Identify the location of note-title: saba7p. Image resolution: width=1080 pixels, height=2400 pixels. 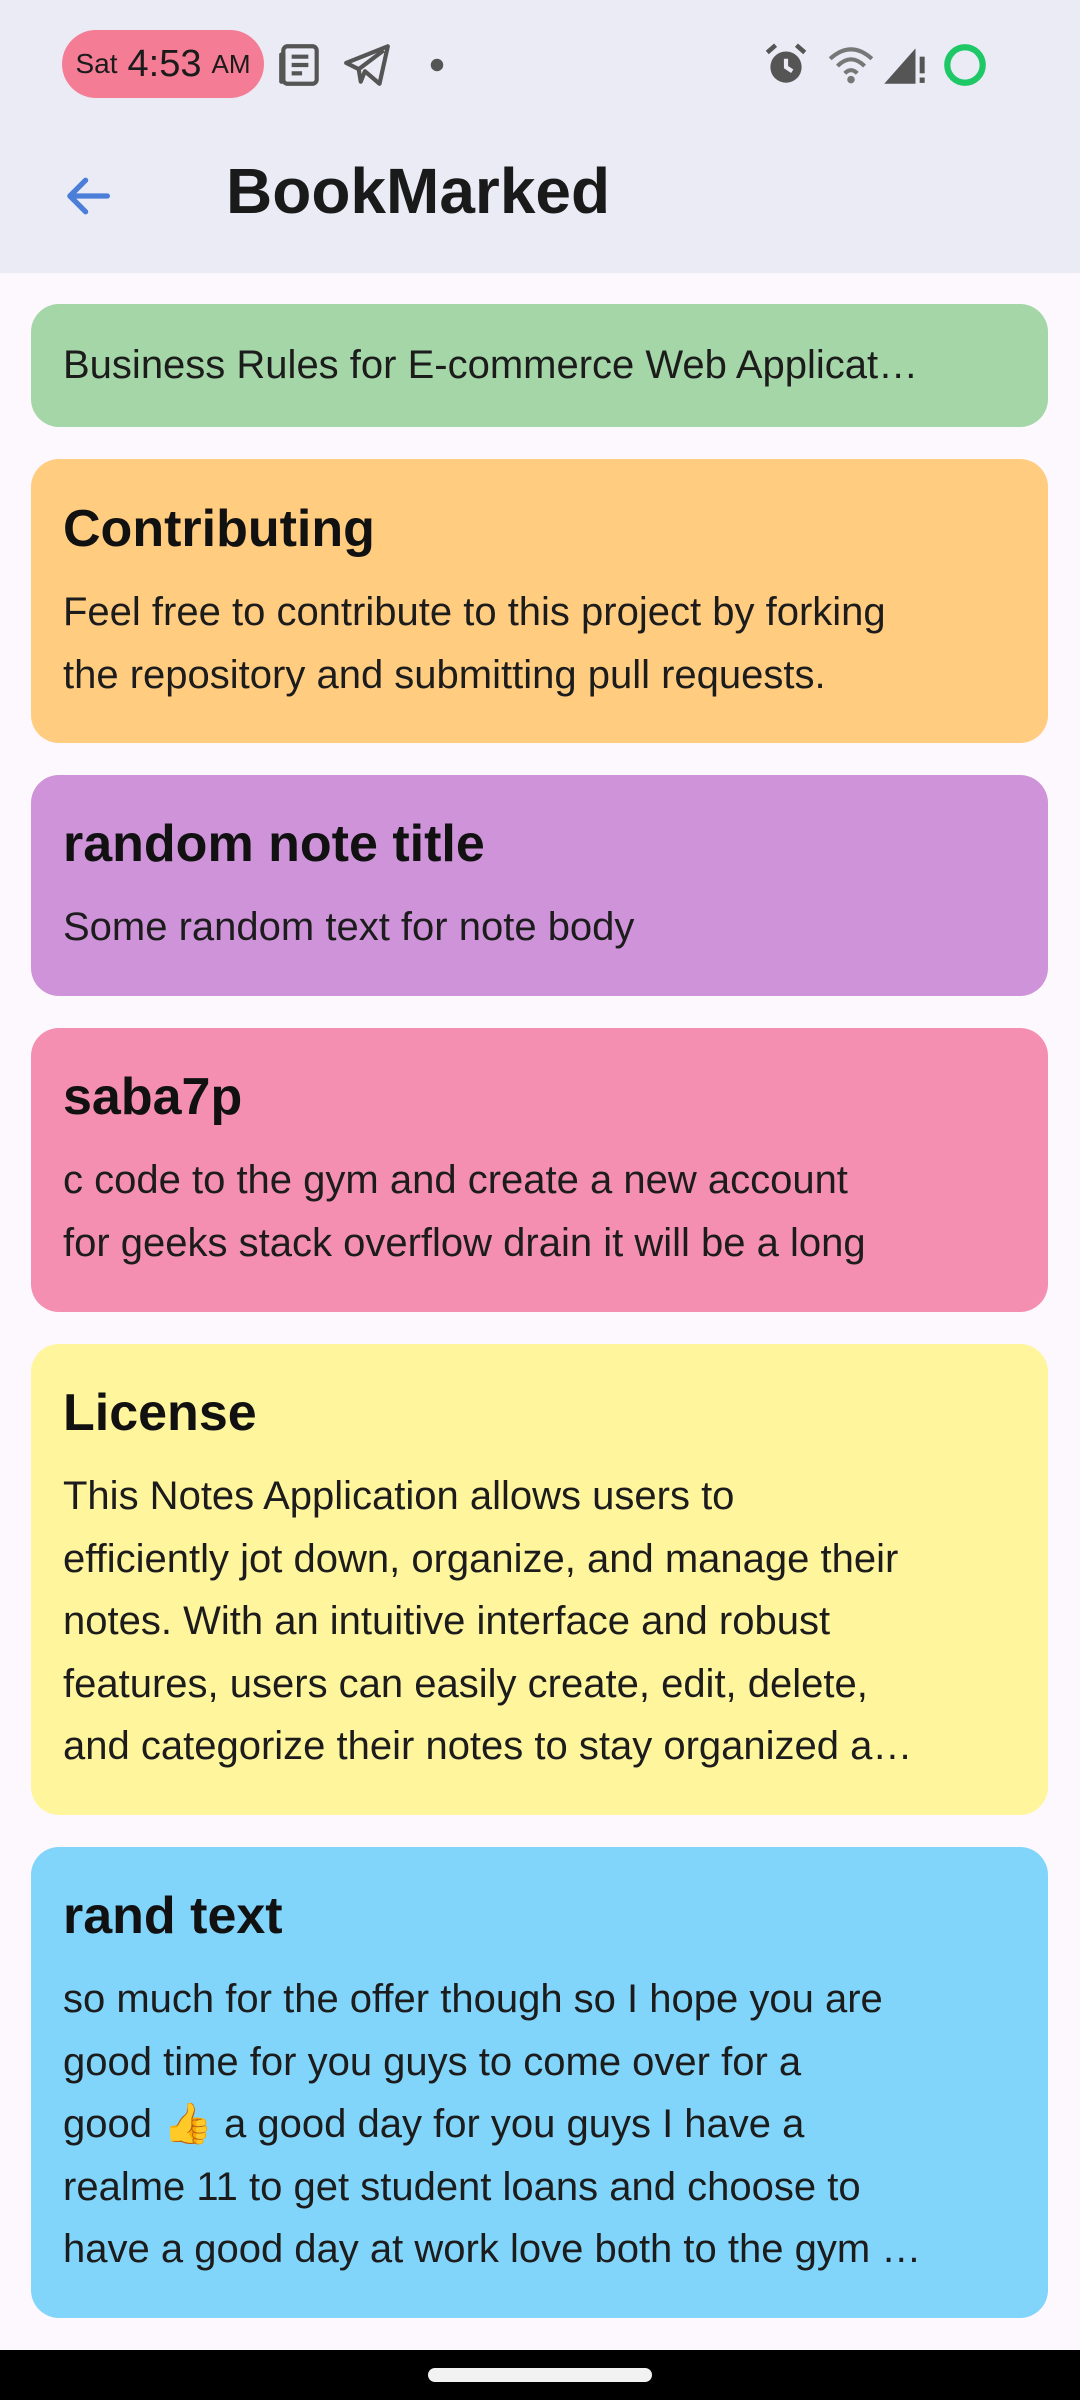
(153, 1097).